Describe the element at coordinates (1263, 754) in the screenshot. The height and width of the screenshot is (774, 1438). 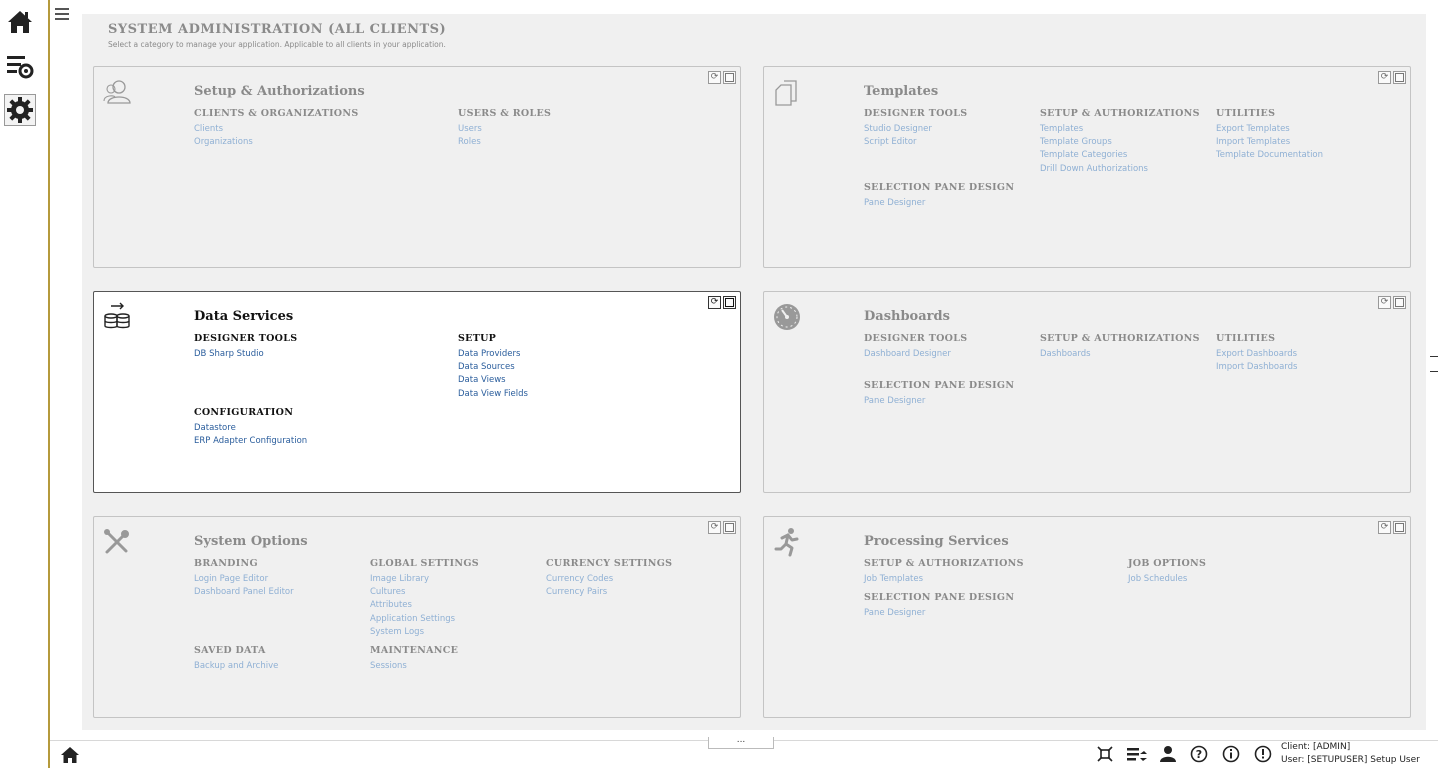
I see `alert-icon` at that location.